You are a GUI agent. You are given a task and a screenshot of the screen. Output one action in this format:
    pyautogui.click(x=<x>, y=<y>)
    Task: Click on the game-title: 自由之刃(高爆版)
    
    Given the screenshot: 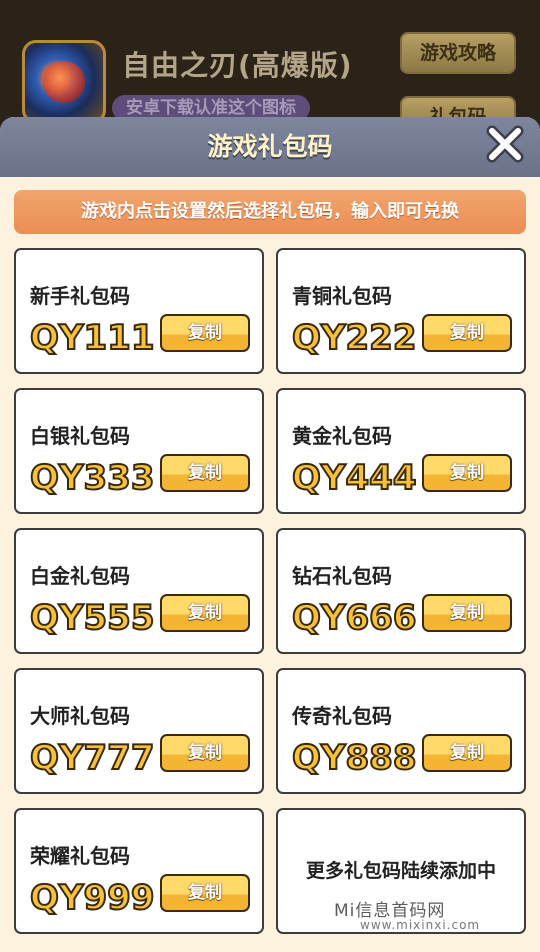 What is the action you would take?
    pyautogui.click(x=237, y=65)
    